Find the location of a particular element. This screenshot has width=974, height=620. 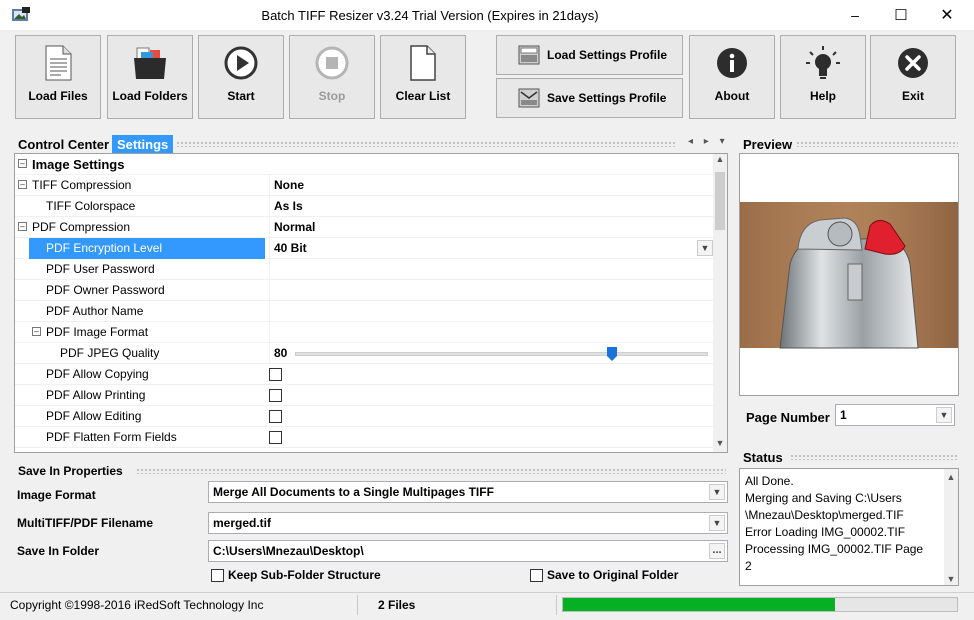

row-pdf-allow-printing: PDF Allow Printing is located at coordinates (365, 395).